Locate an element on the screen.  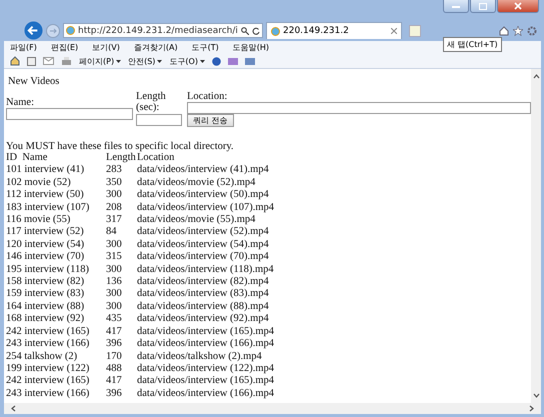
table-cell-text: 195 interview (118) is located at coordinates (48, 270).